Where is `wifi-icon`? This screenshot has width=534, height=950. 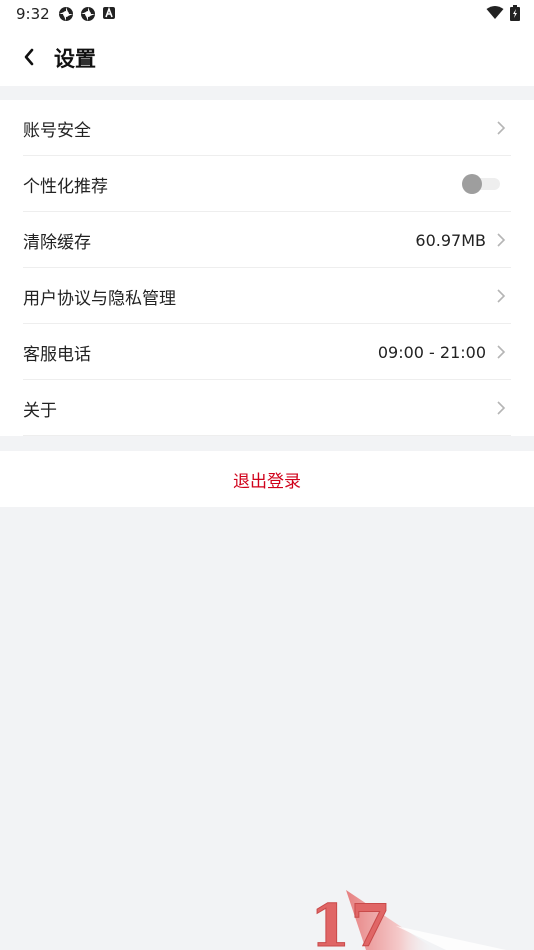 wifi-icon is located at coordinates (495, 12).